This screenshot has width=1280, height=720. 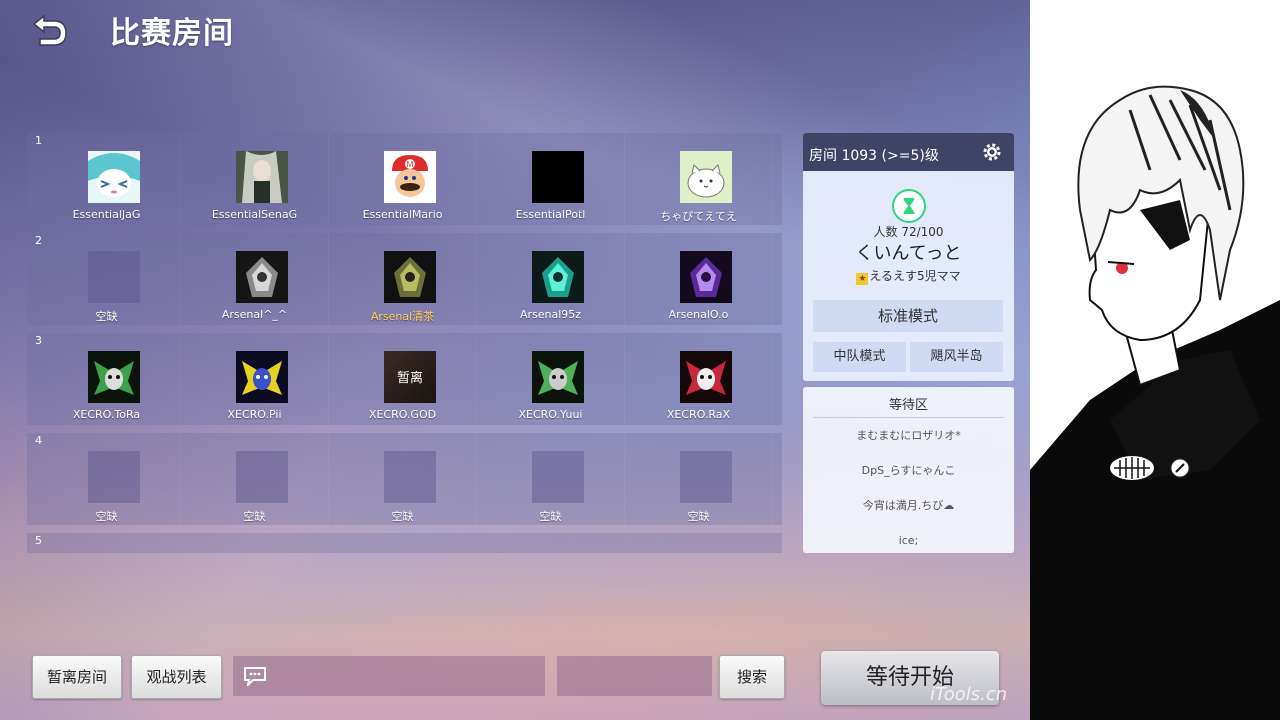 I want to click on player-slot: XECRO.ToRa, so click(x=107, y=379).